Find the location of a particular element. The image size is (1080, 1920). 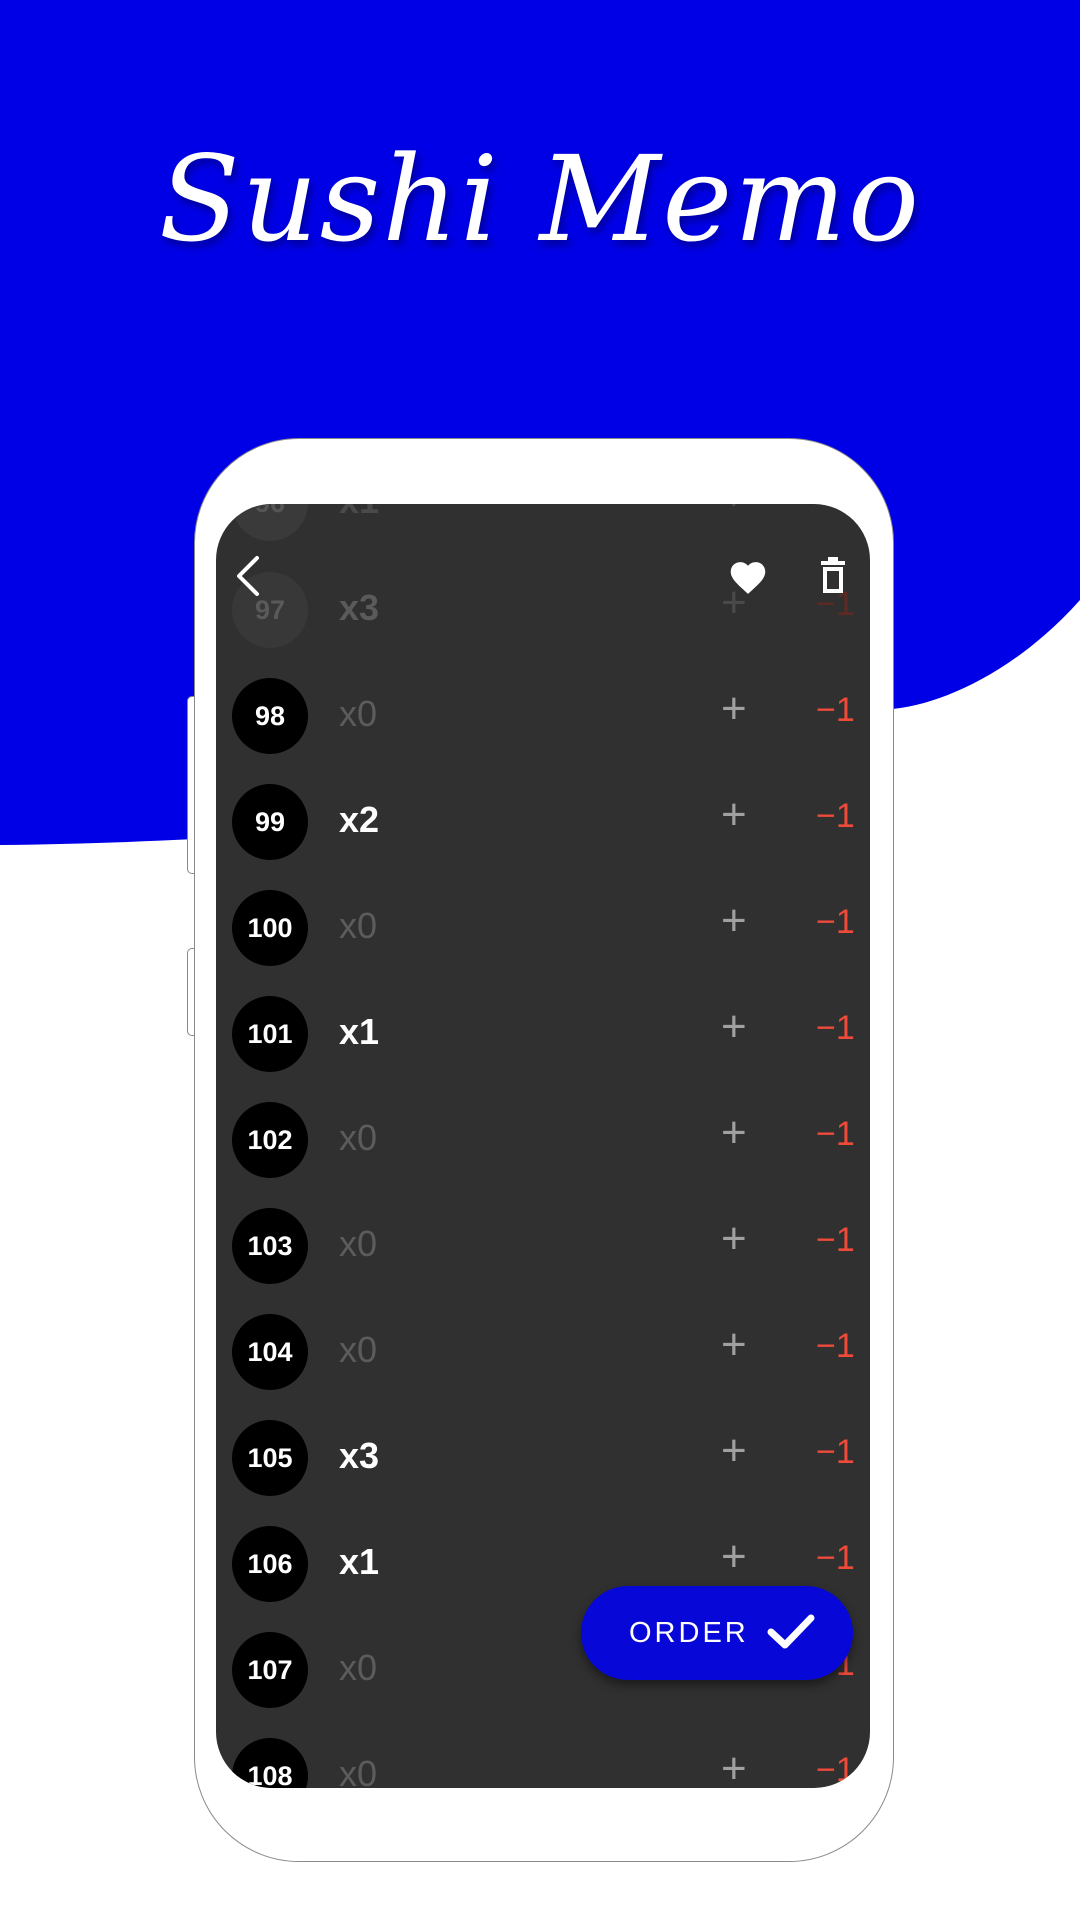

item-number-badge: 107 is located at coordinates (270, 1670).